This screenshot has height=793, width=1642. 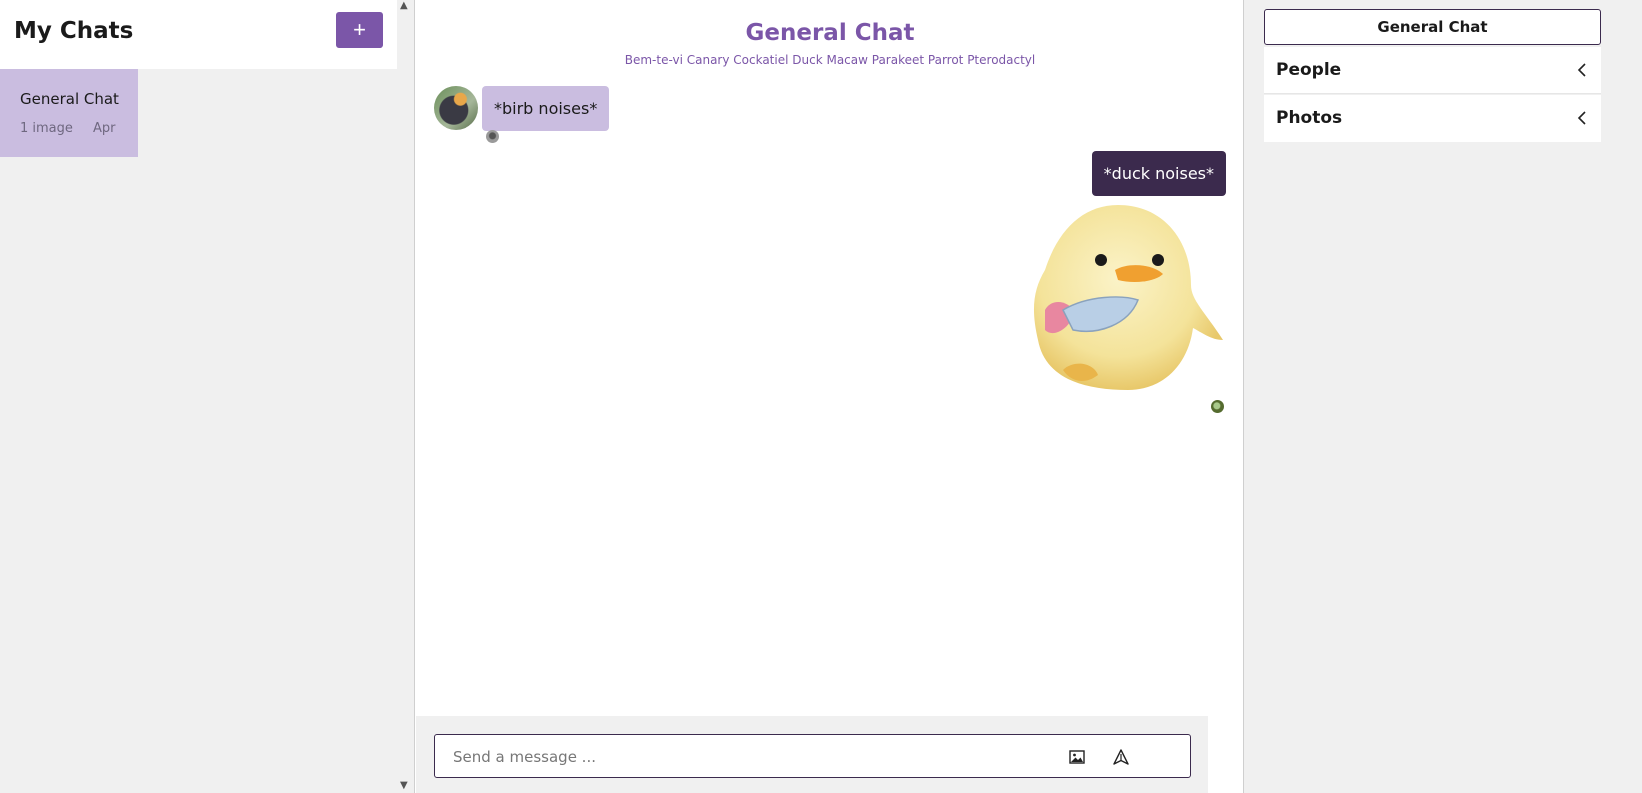 I want to click on chat-list-item: General Chat 1 image Apr, so click(x=69, y=113).